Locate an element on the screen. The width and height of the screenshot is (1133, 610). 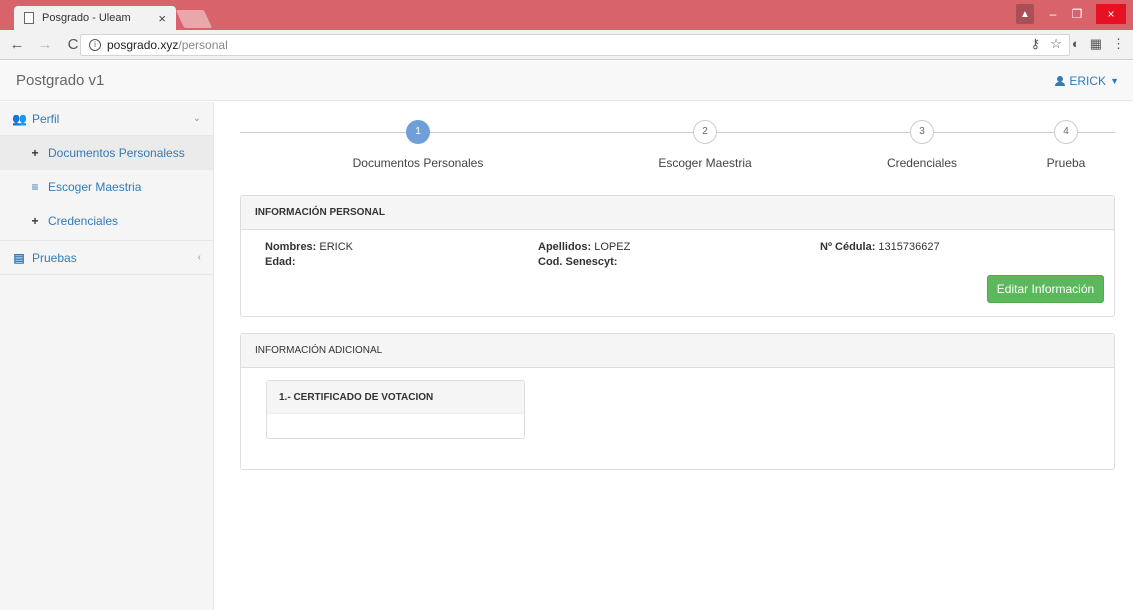
apellidos-field: Apellidos: LOPEZ is located at coordinates (584, 247).